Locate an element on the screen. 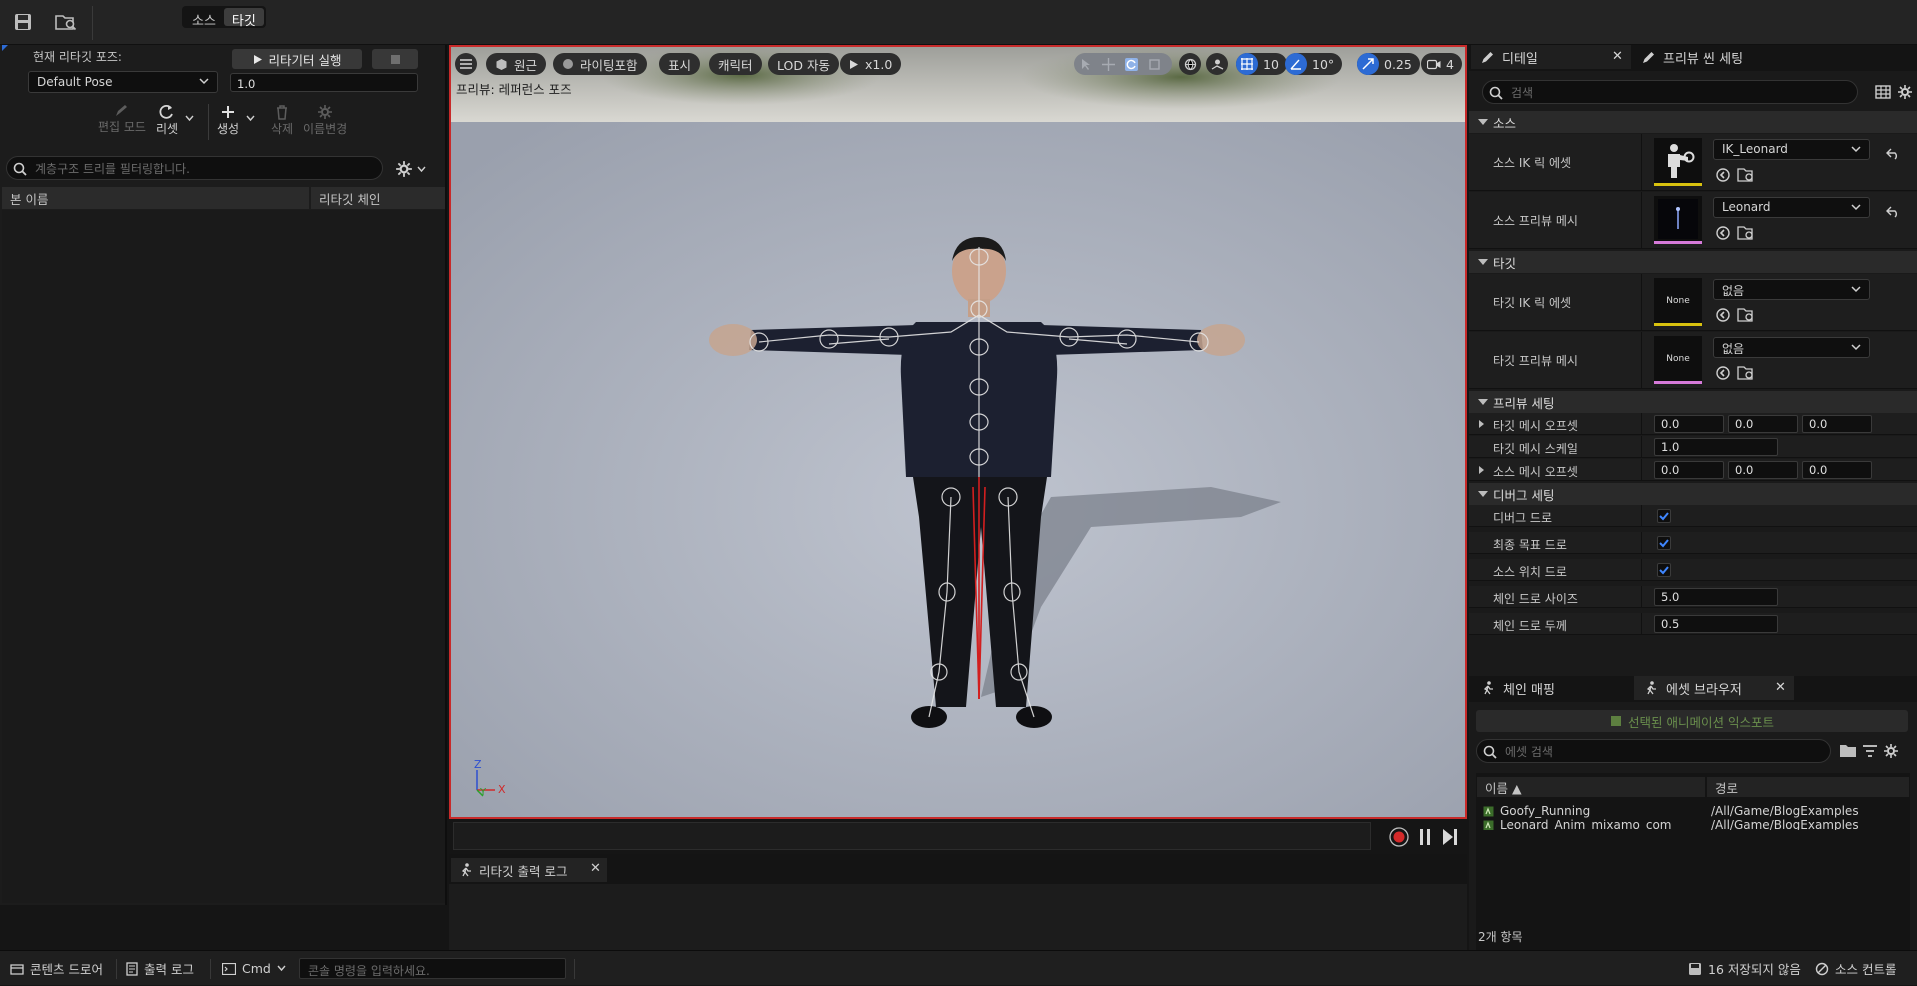 This screenshot has width=1917, height=986. show-button: 표시 is located at coordinates (680, 64).